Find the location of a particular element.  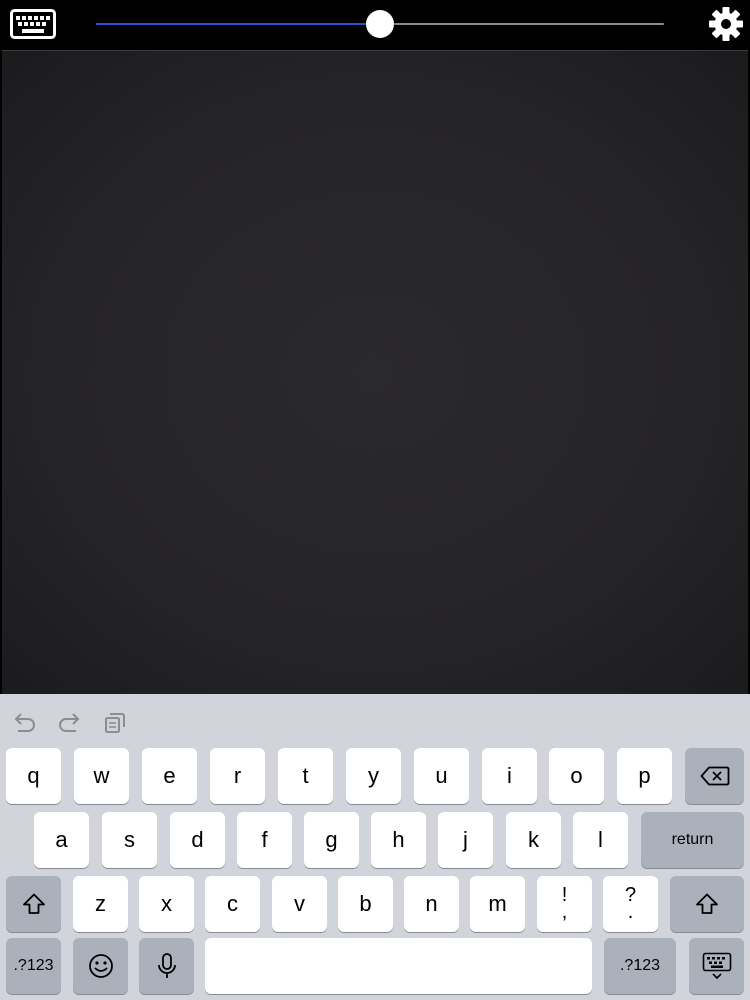

key-o: o is located at coordinates (576, 776).